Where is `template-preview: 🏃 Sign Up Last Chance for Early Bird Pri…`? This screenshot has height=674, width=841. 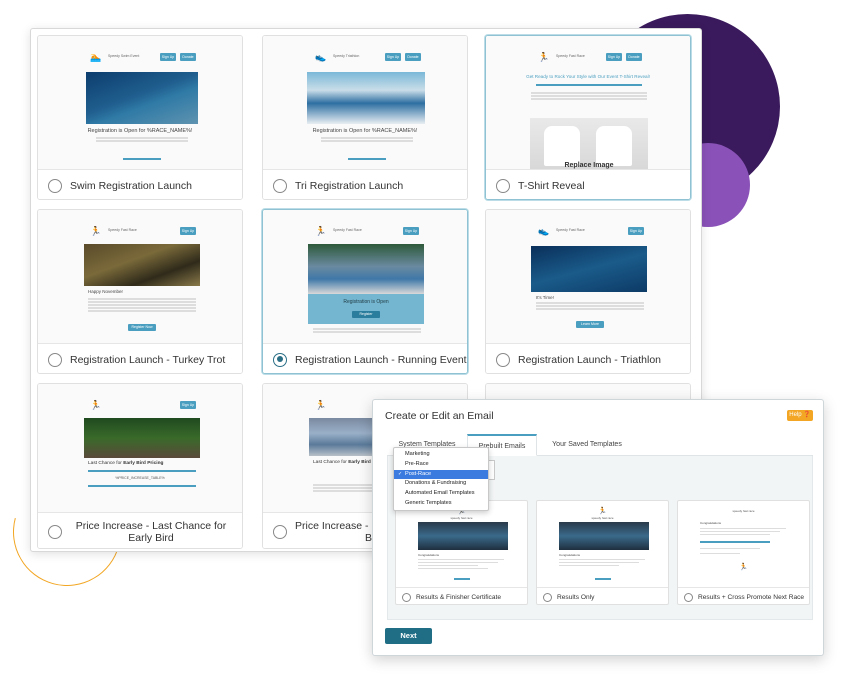 template-preview: 🏃 Sign Up Last Chance for Early Bird Pri… is located at coordinates (140, 448).